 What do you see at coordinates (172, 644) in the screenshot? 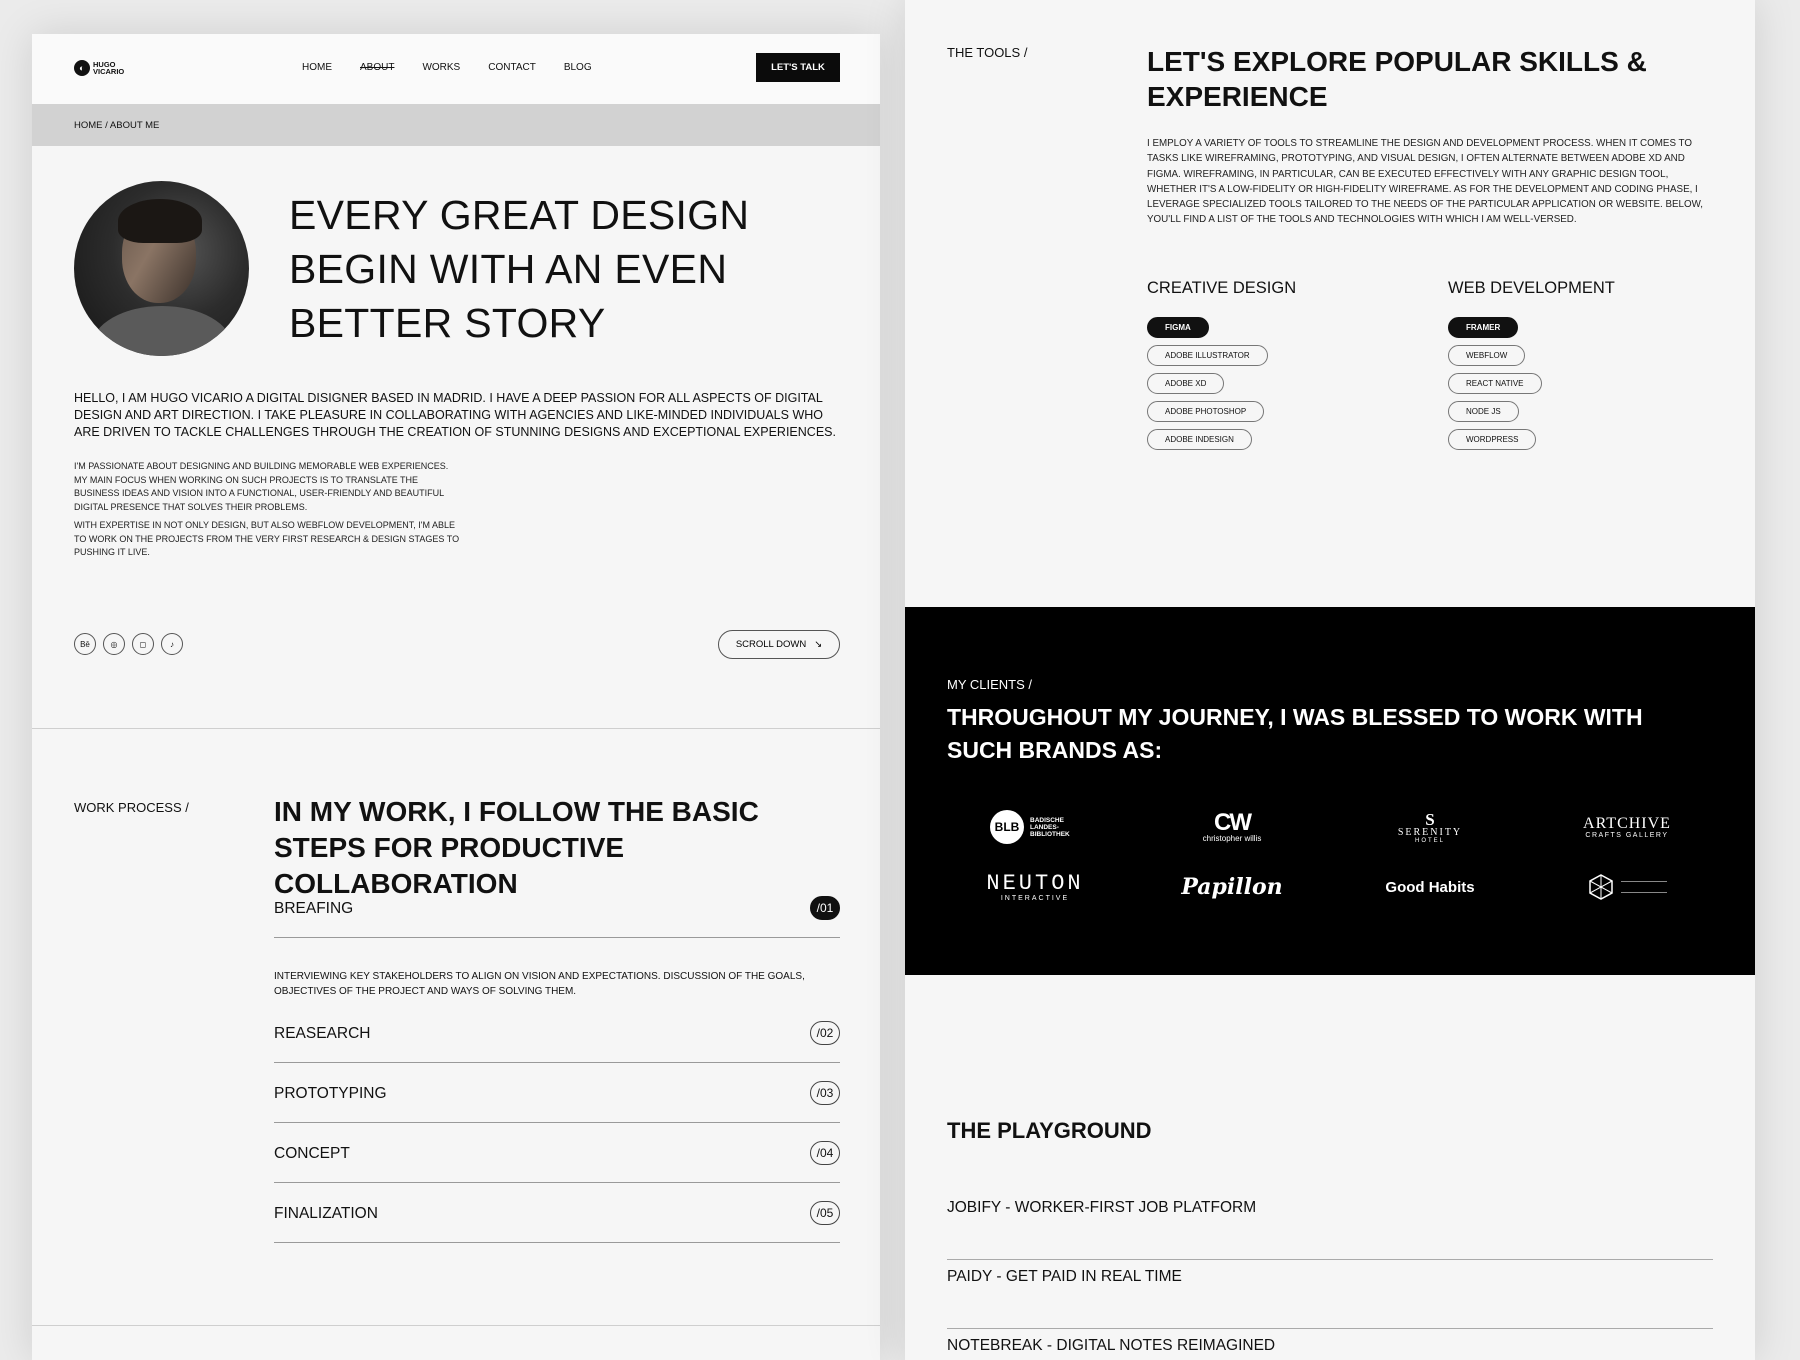
I see `twitter-icon: ♪` at bounding box center [172, 644].